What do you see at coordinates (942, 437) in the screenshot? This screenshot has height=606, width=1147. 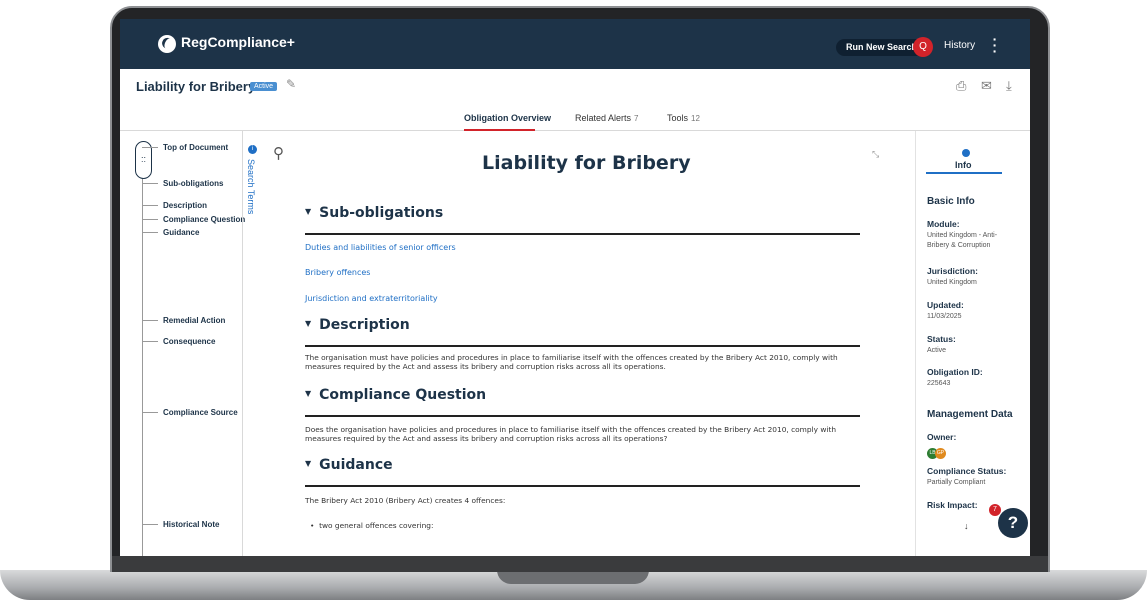 I see `owner-label: Owner:` at bounding box center [942, 437].